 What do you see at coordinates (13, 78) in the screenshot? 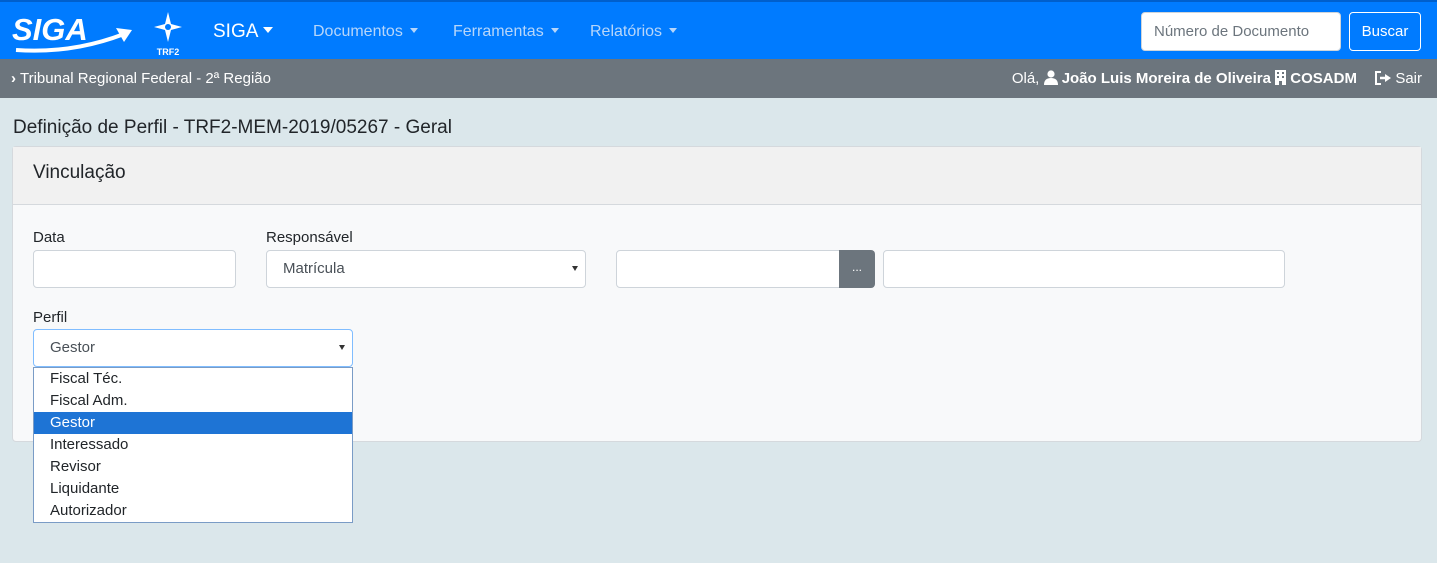
I see `chevron-right-icon: ›` at bounding box center [13, 78].